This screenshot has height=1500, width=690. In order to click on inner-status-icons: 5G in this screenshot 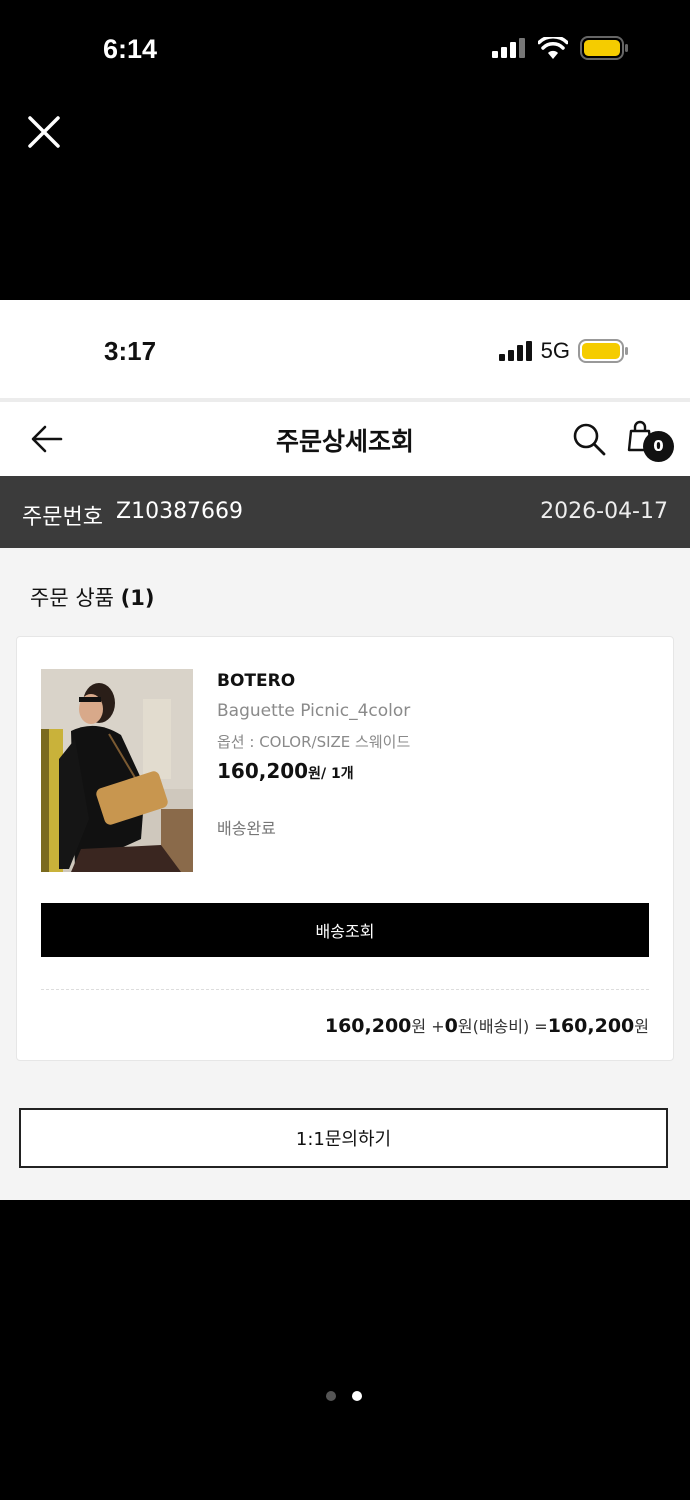, I will do `click(563, 351)`.